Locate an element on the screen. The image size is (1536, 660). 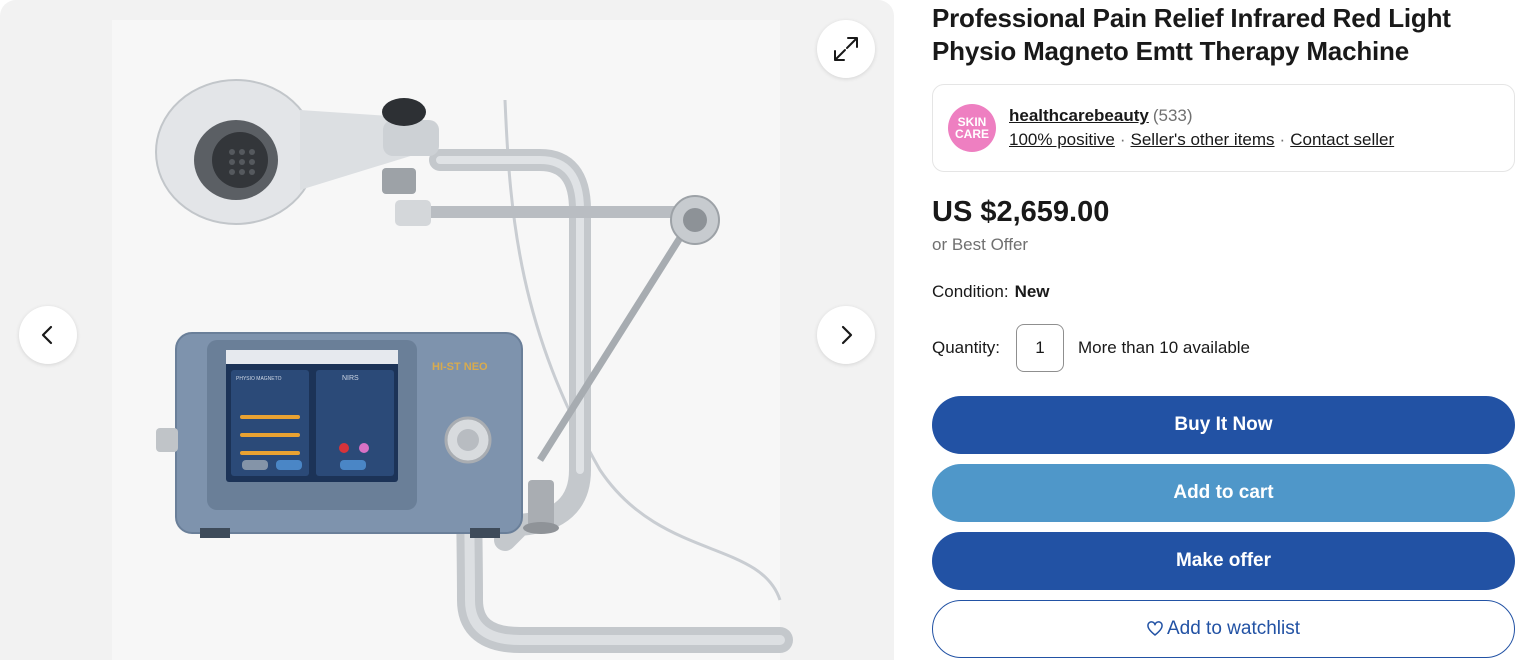
seller-name-row: healthcarebeauty (533) is located at coordinates (1101, 116).